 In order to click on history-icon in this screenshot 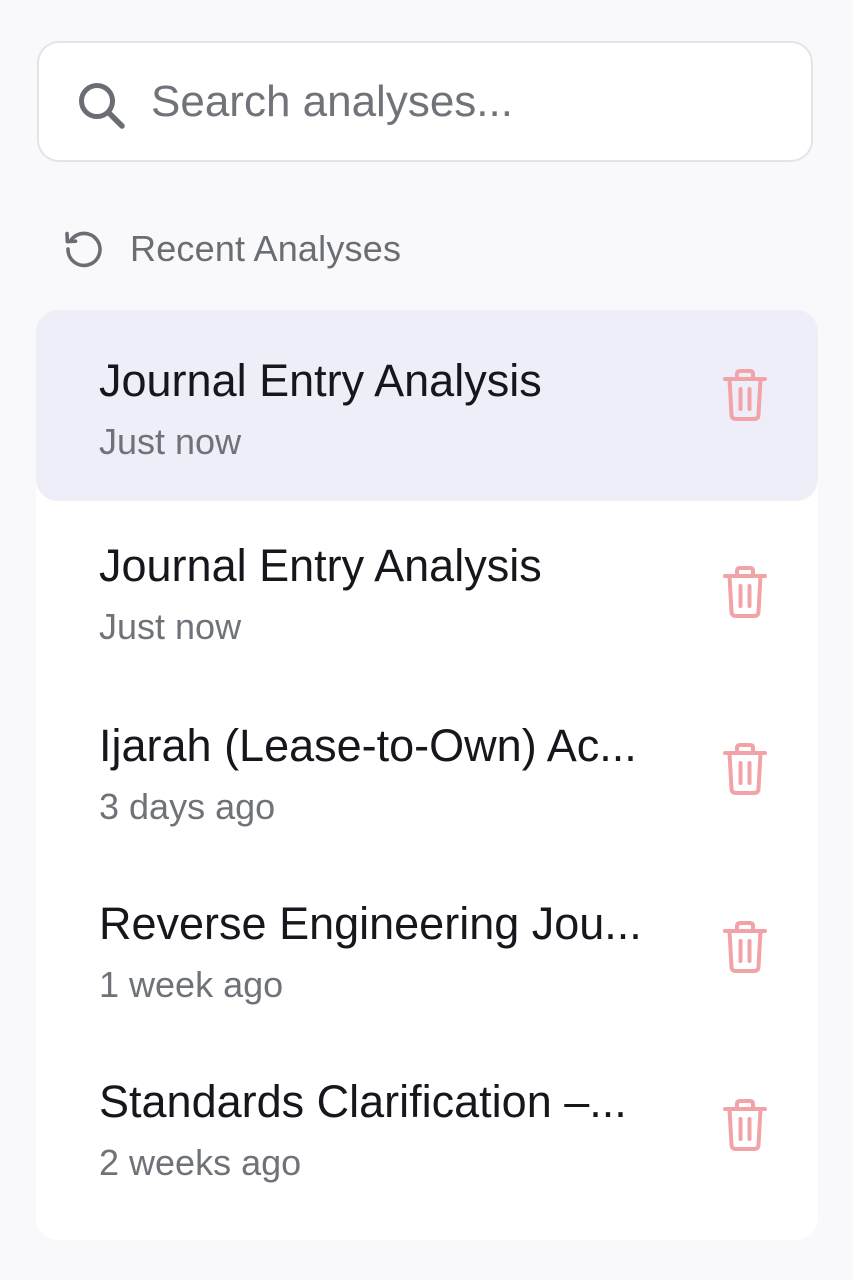, I will do `click(83, 249)`.